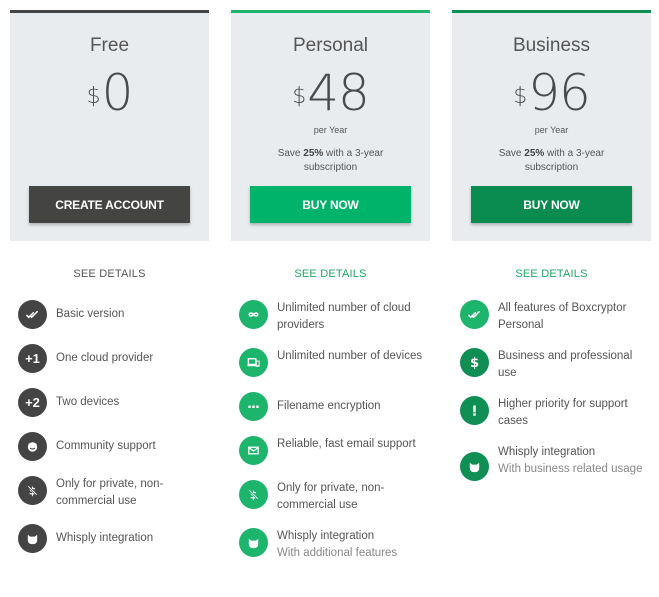 The height and width of the screenshot is (597, 659). What do you see at coordinates (109, 204) in the screenshot?
I see `create-account-button: CREATE ACCOUNT` at bounding box center [109, 204].